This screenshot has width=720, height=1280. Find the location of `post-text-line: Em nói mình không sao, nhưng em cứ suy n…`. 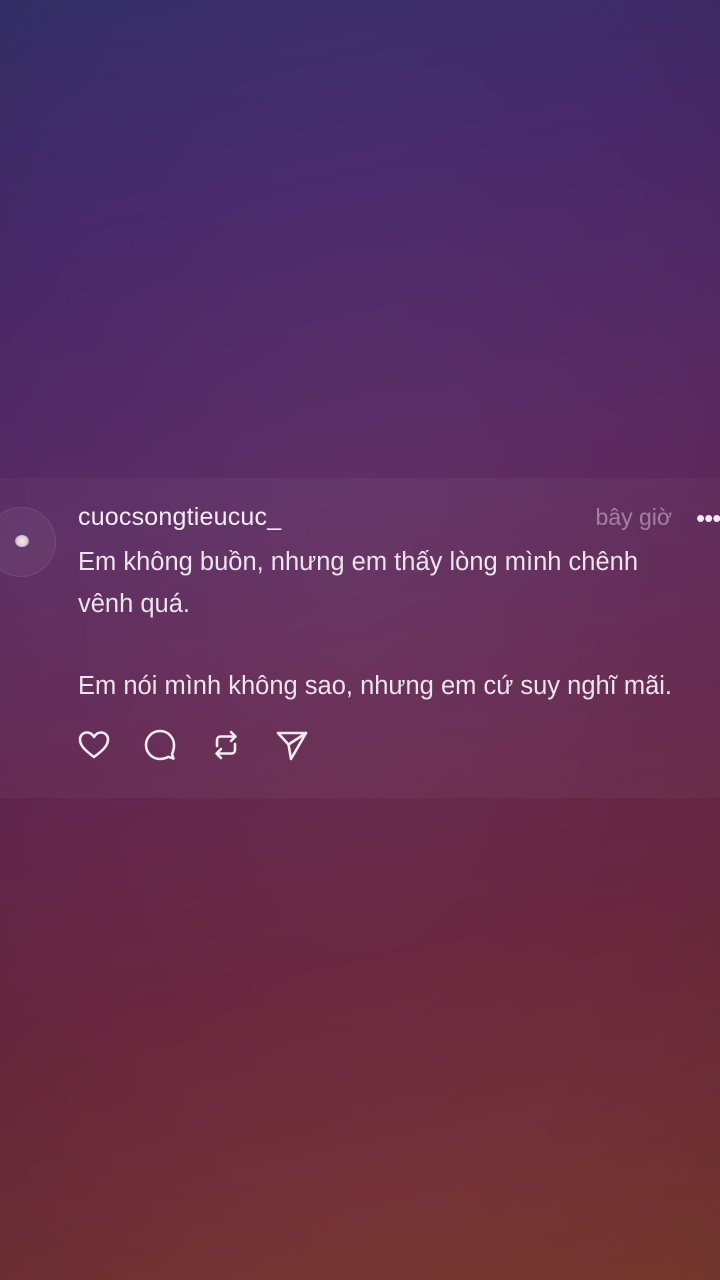

post-text-line: Em nói mình không sao, nhưng em cứ suy n… is located at coordinates (375, 686).